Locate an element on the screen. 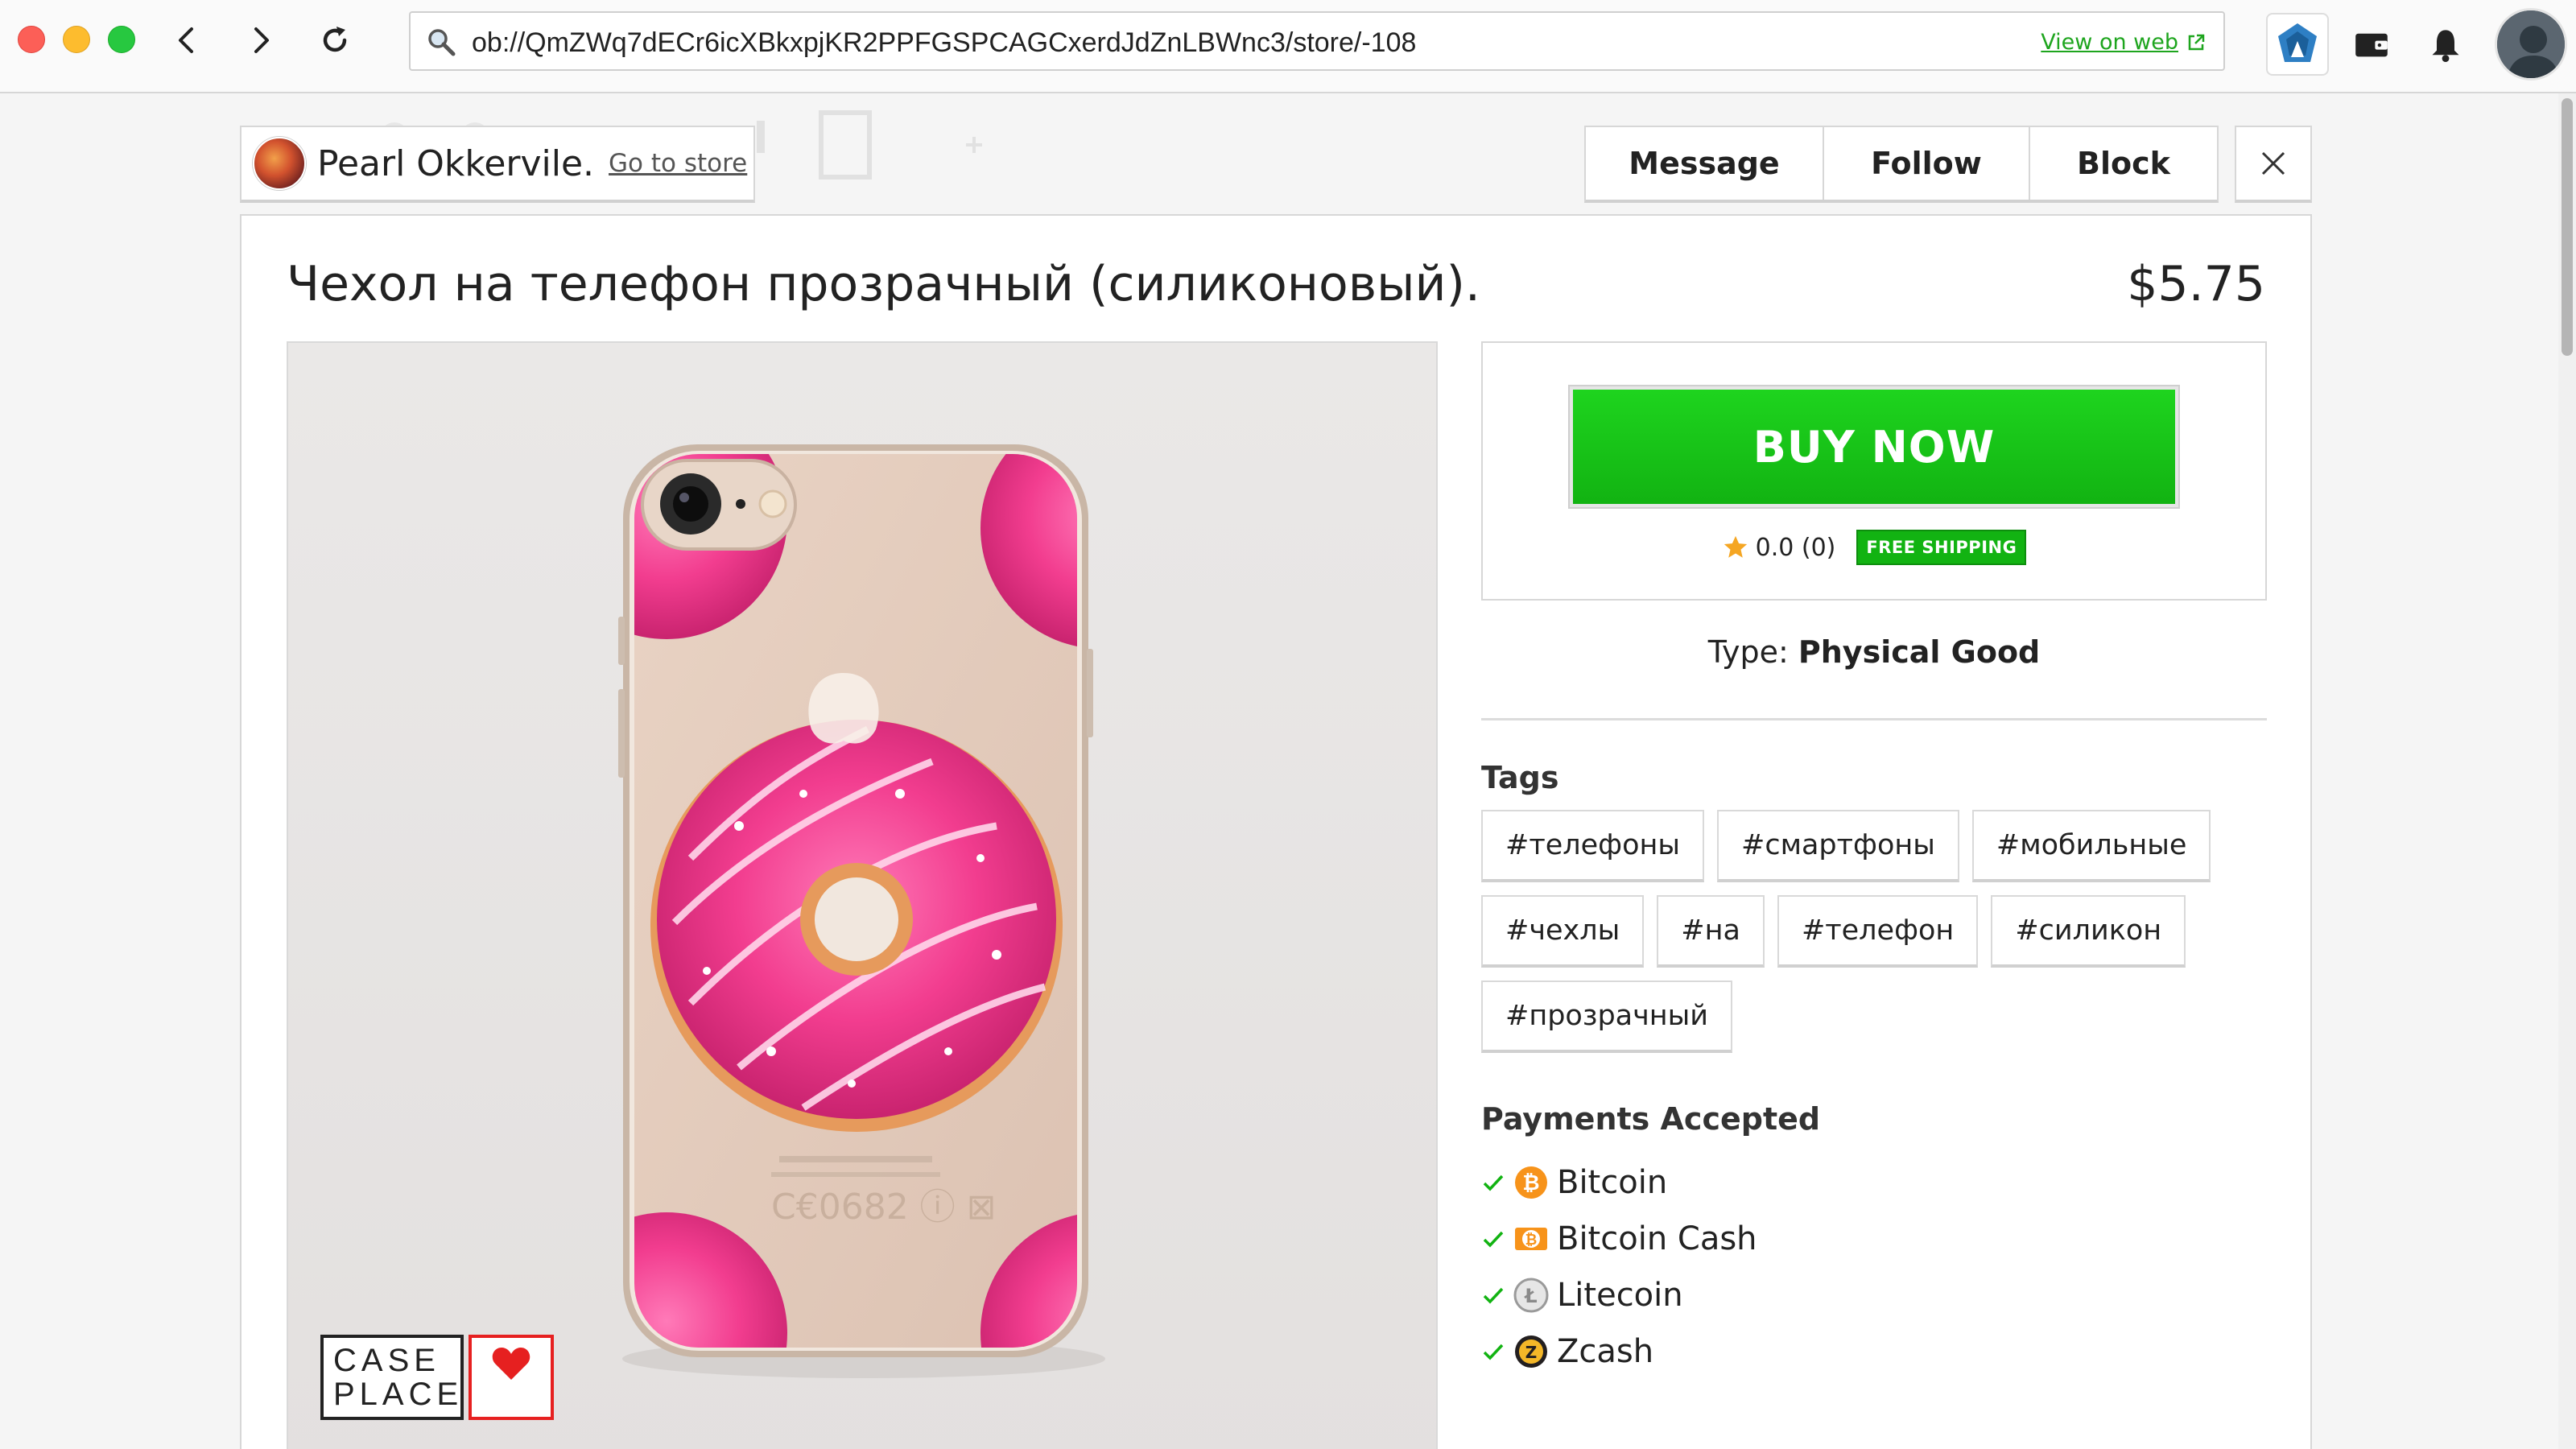 Image resolution: width=2576 pixels, height=1449 pixels. payment-item-bitcoin-cash: ₿ Bitcoin Cash is located at coordinates (1619, 1239).